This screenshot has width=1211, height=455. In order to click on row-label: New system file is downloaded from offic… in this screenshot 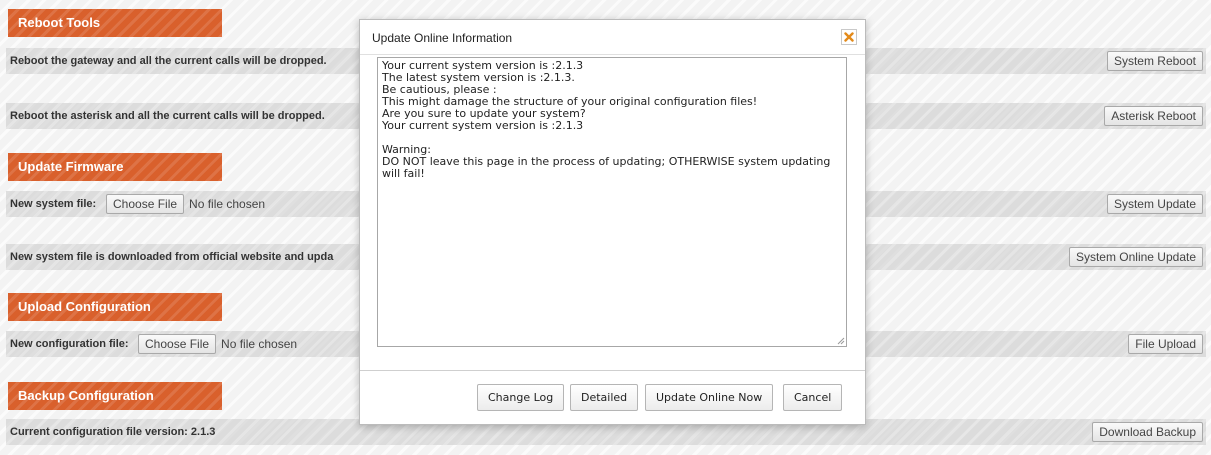, I will do `click(172, 257)`.